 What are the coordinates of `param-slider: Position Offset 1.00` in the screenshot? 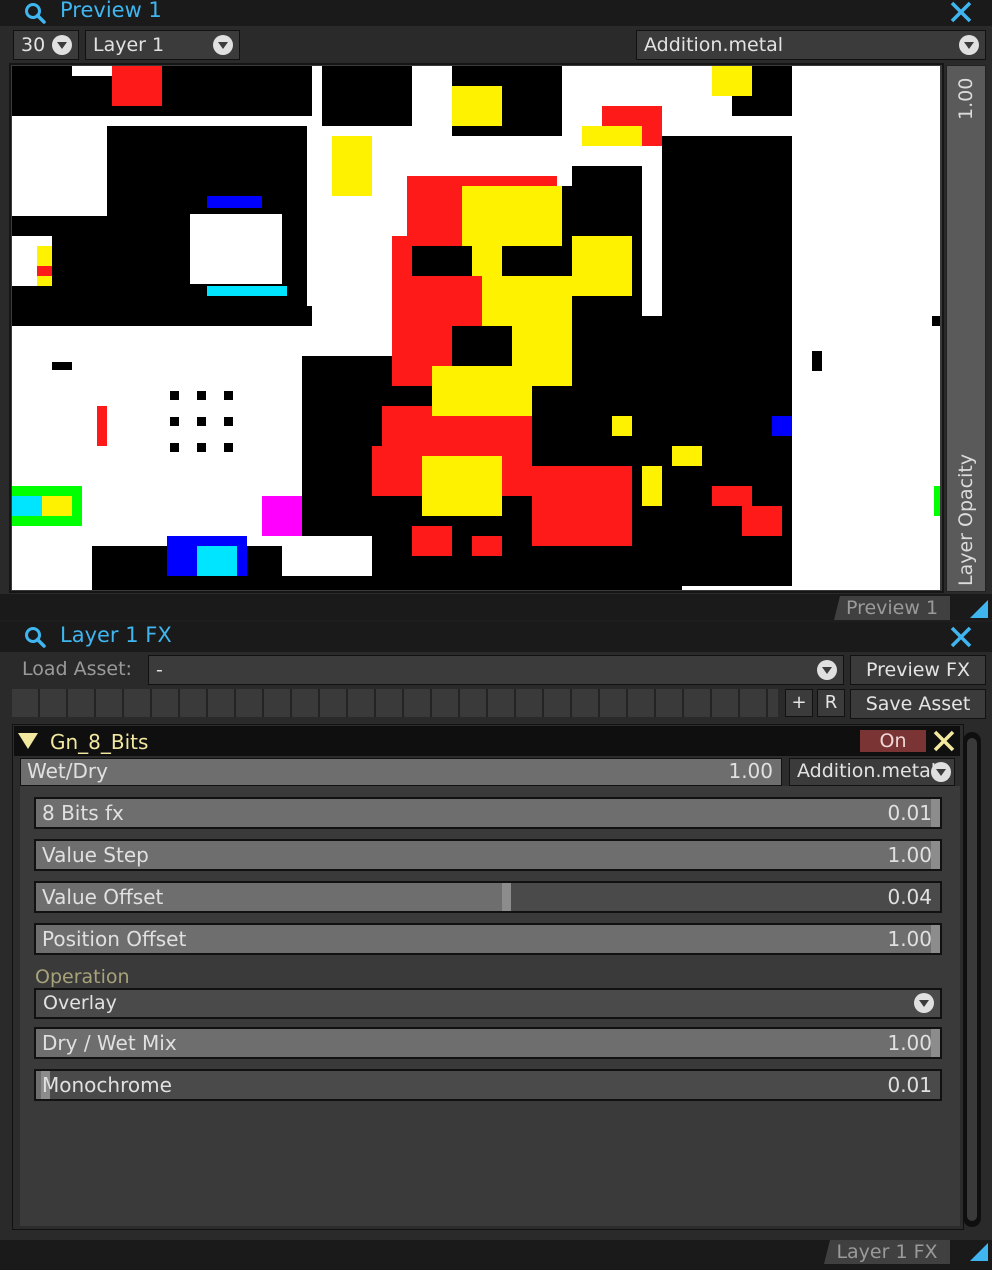 It's located at (488, 939).